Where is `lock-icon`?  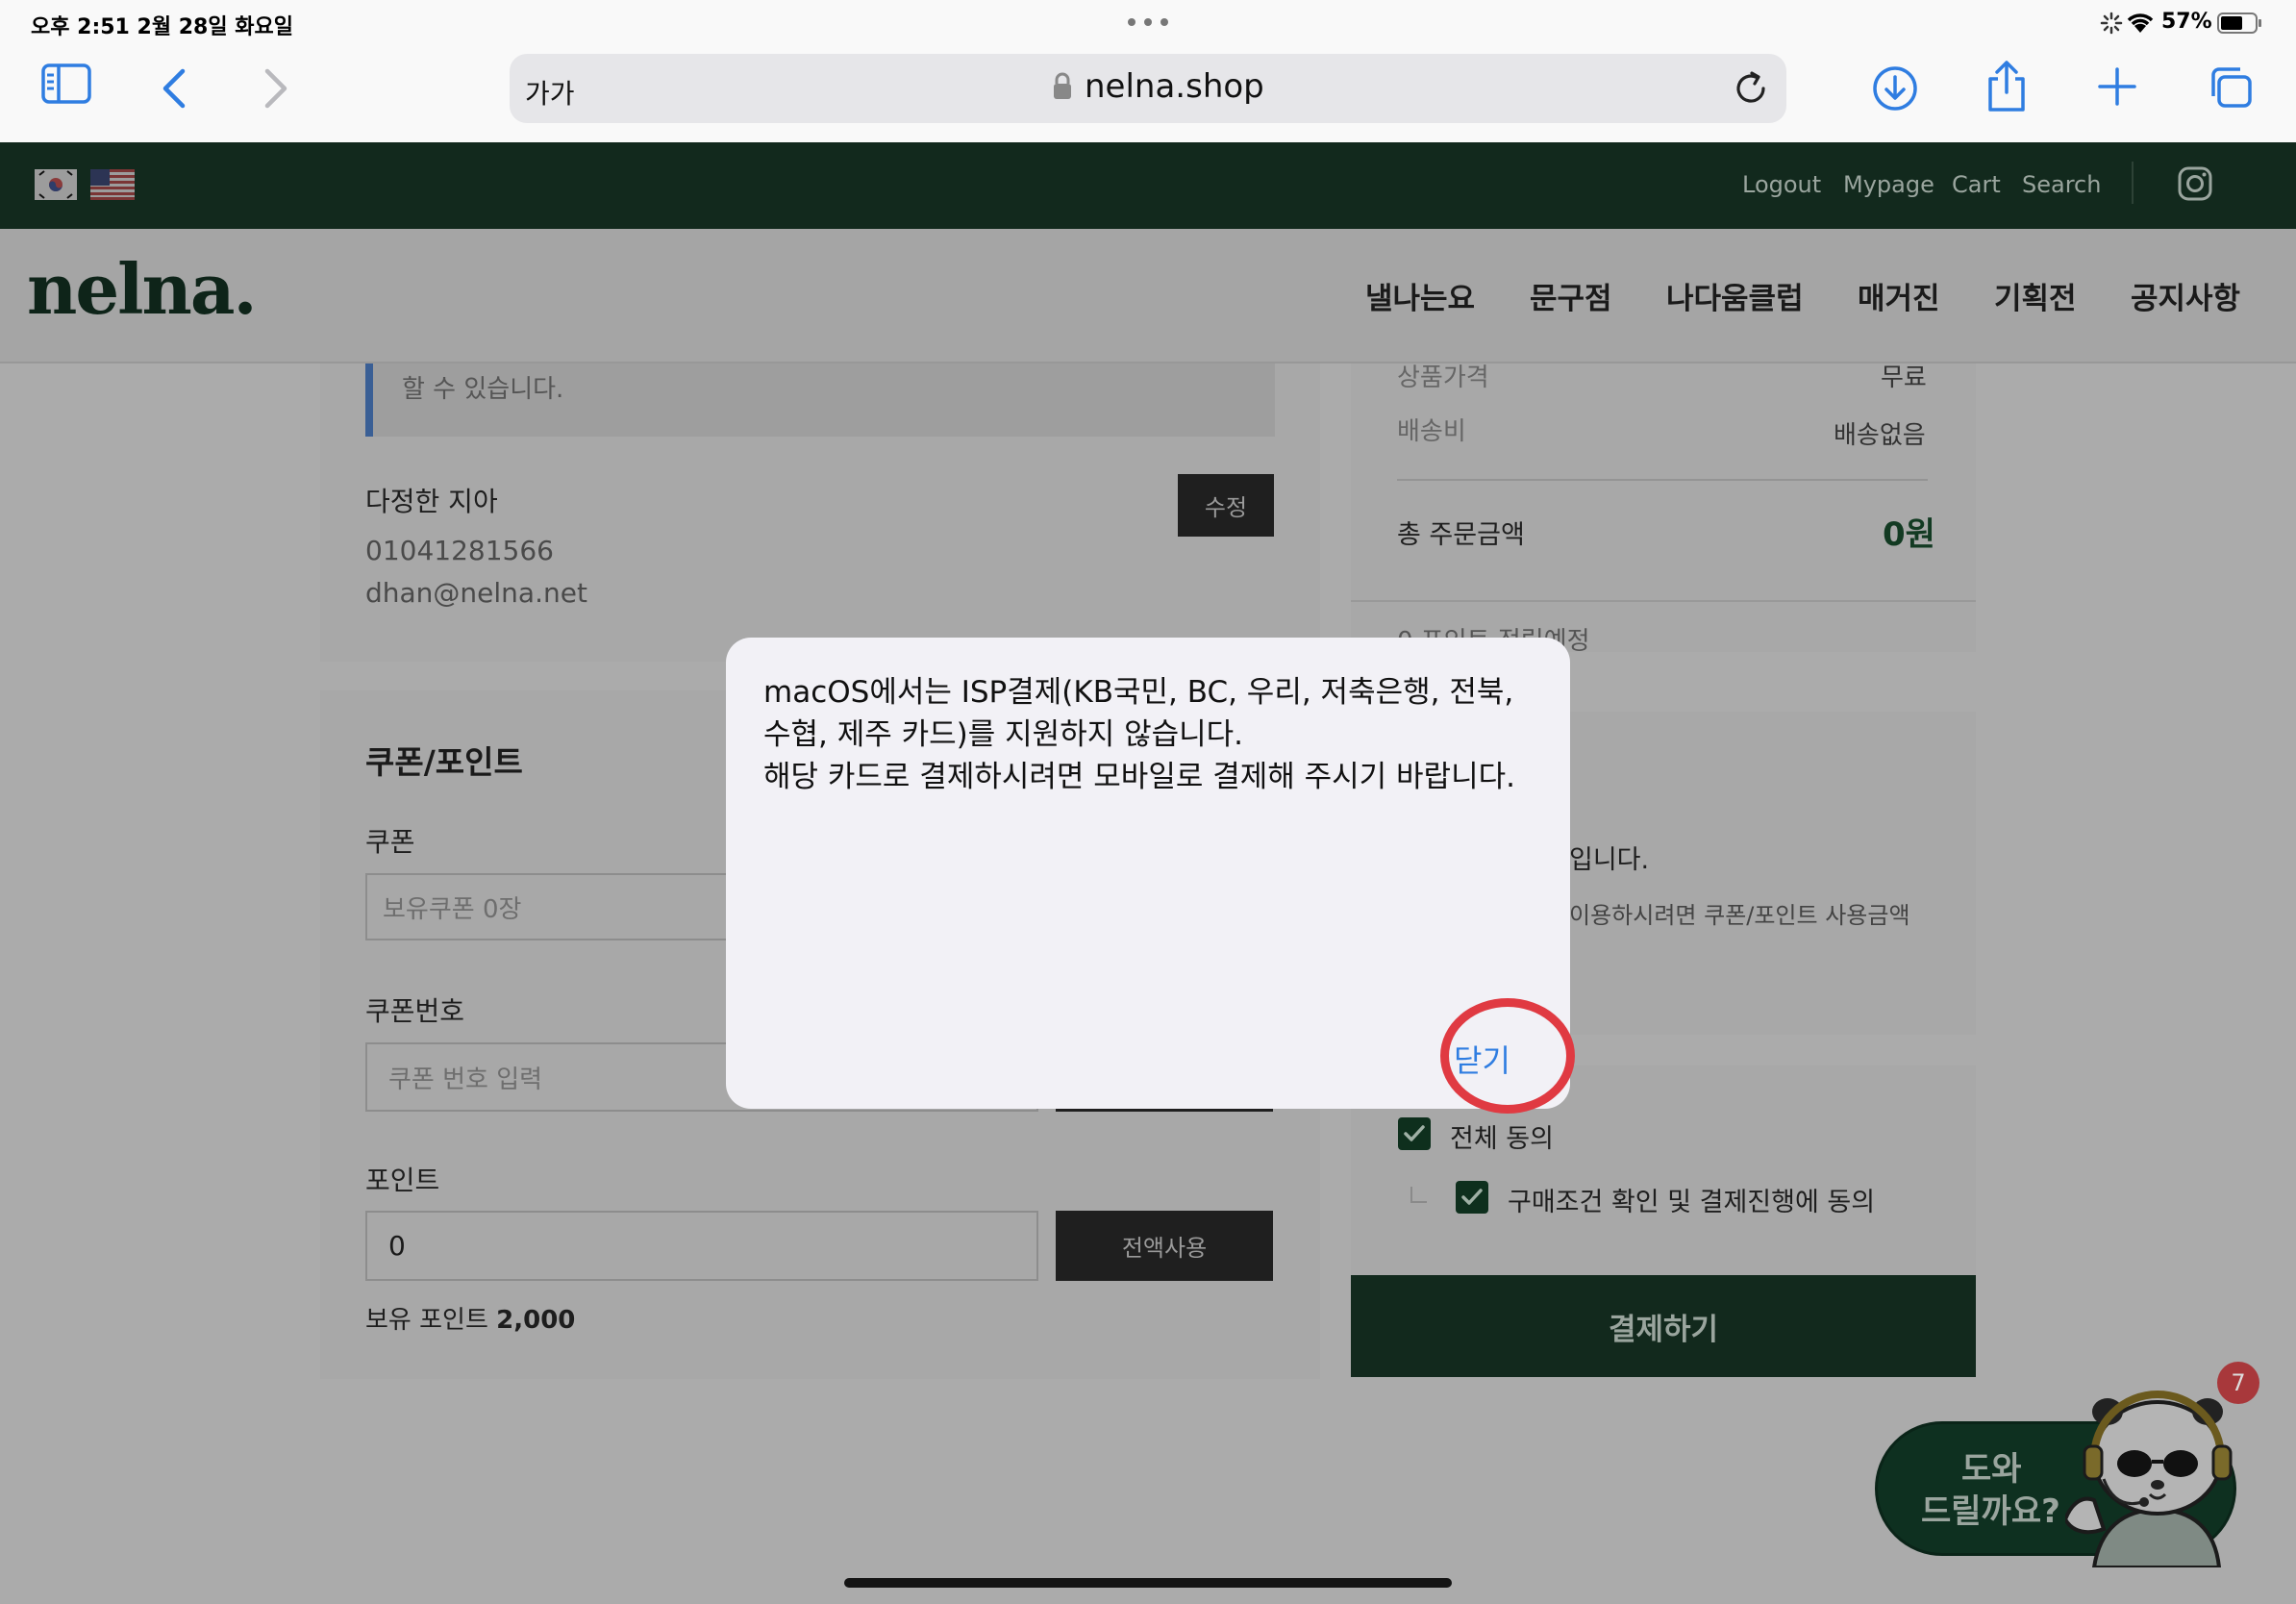
lock-icon is located at coordinates (1062, 86).